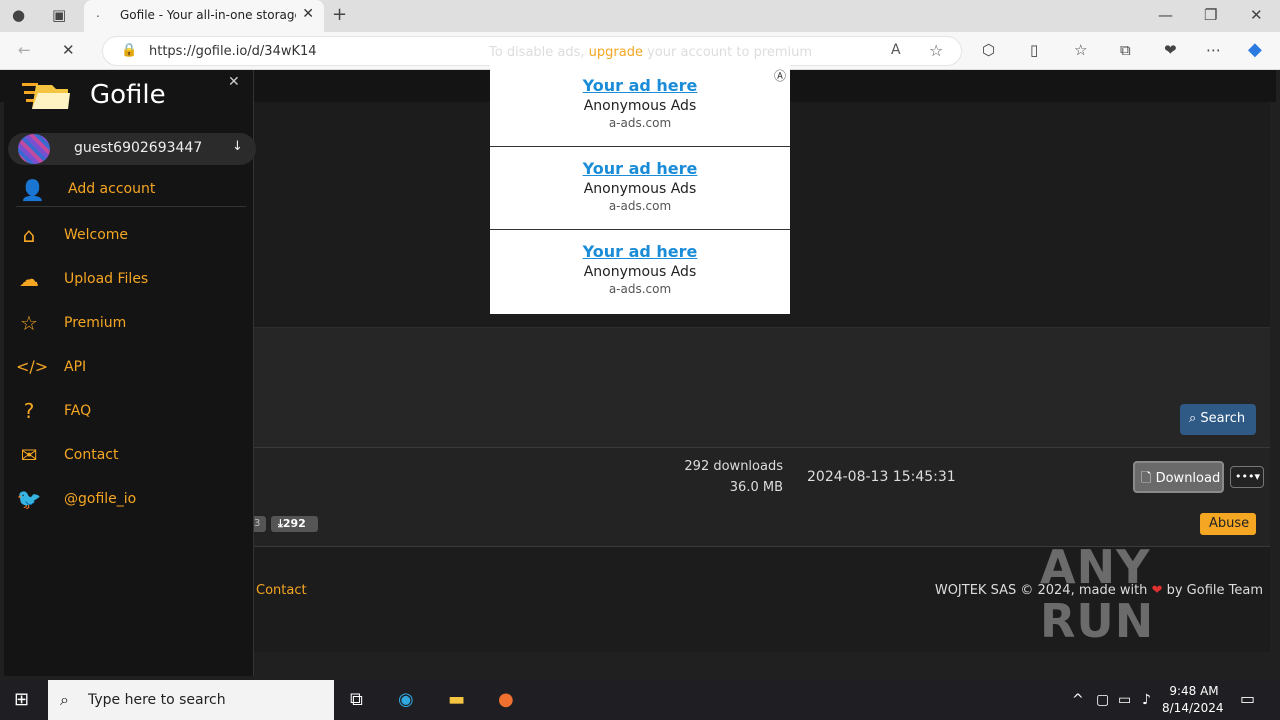  What do you see at coordinates (616, 52) in the screenshot?
I see `upgrade-link: upgrade` at bounding box center [616, 52].